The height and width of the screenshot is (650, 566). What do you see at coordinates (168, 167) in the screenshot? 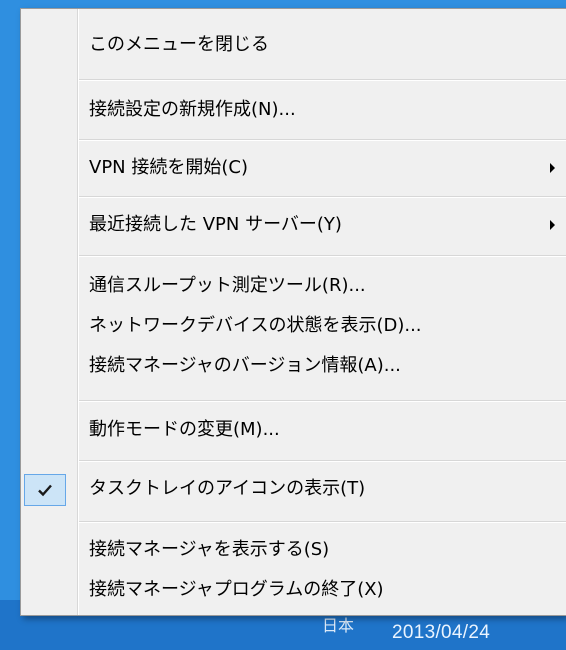
I see `menu-item-label: VPN 接続を開始(C)` at bounding box center [168, 167].